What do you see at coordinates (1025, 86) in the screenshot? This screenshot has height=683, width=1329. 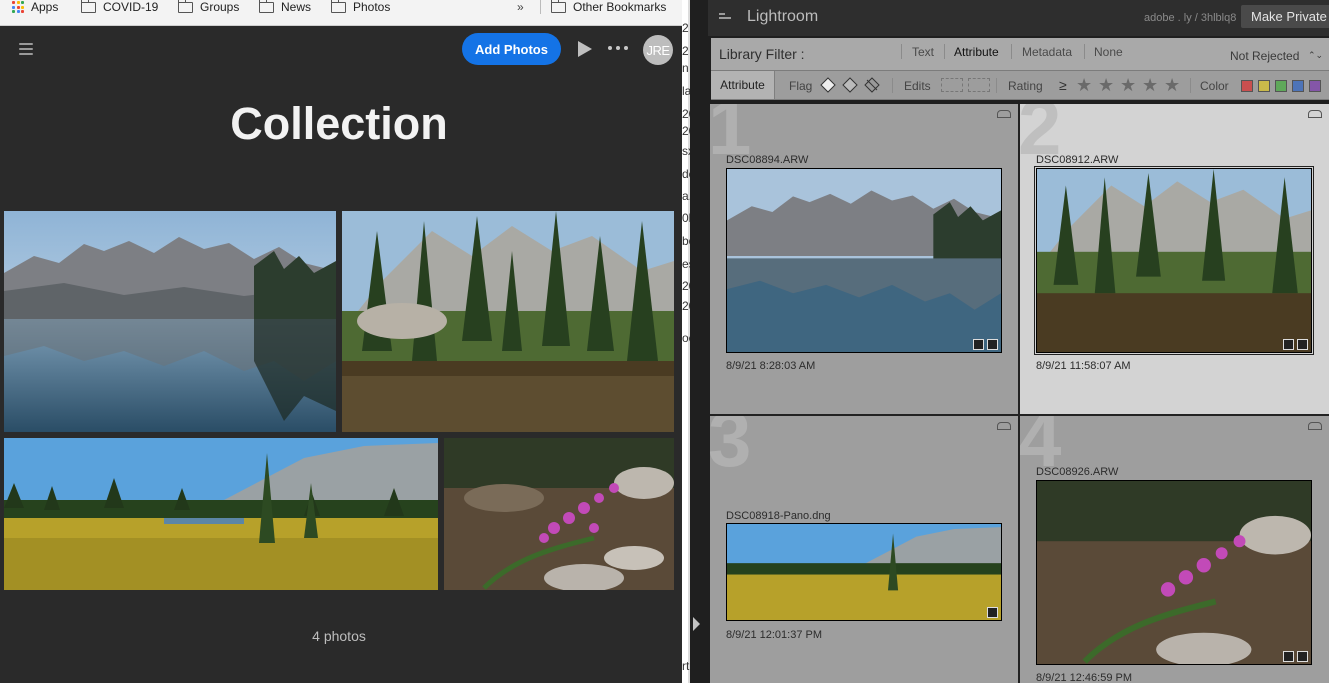 I see `rating-label: Rating` at bounding box center [1025, 86].